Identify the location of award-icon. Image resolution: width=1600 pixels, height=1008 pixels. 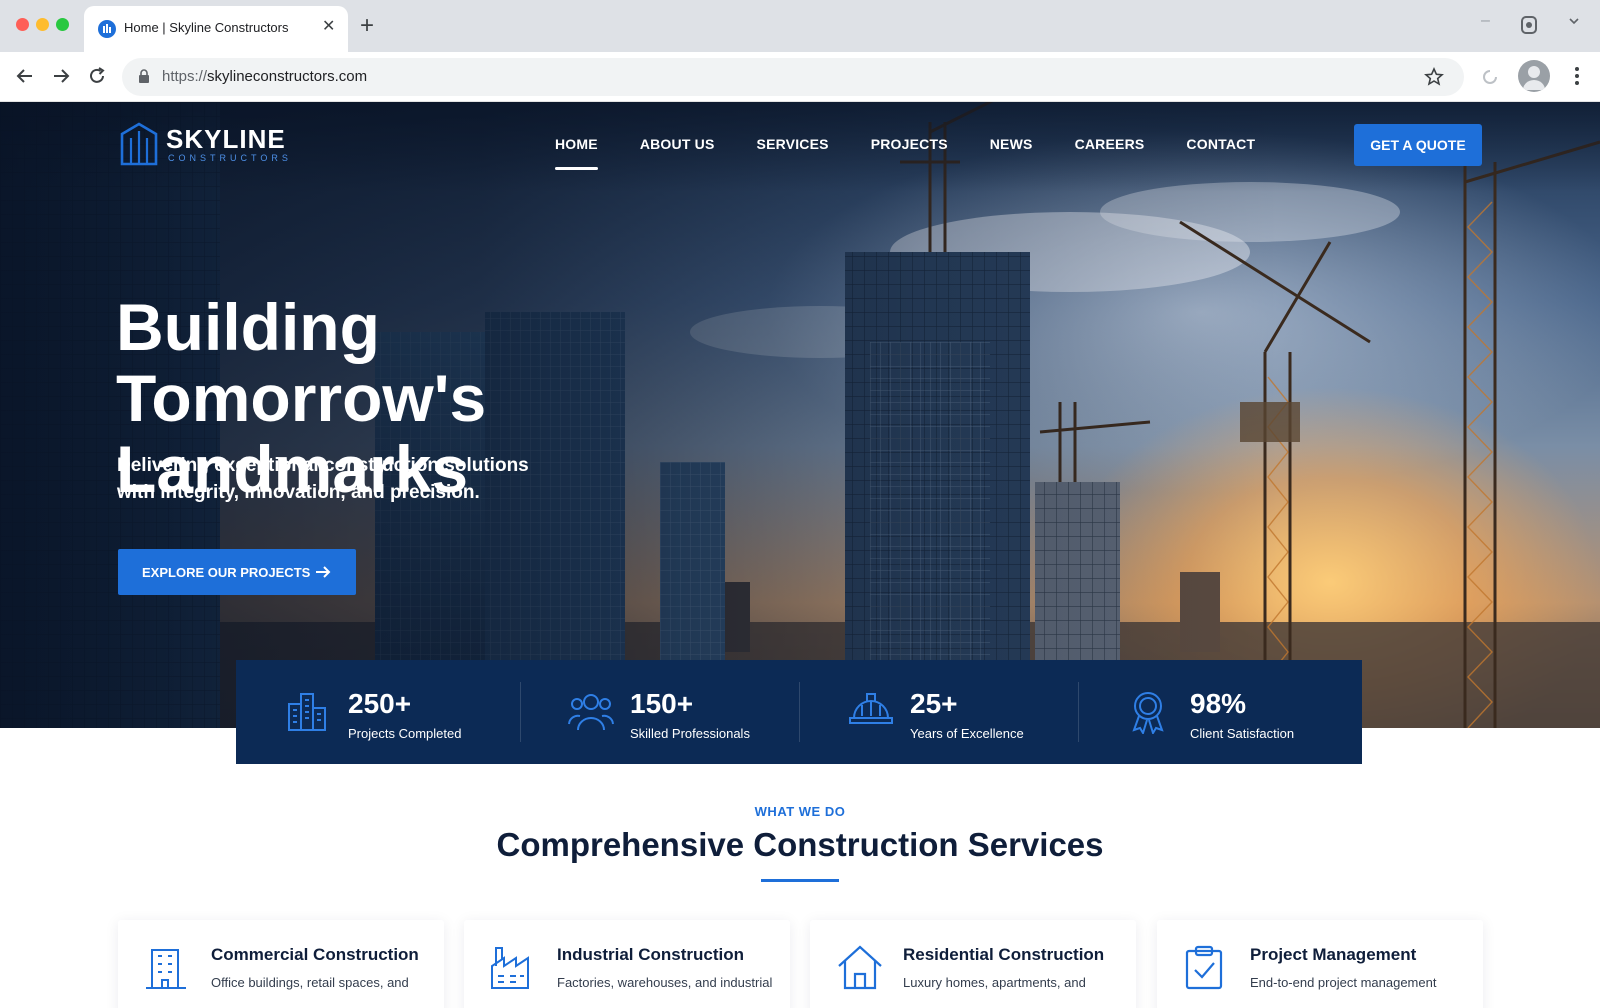
(1148, 713).